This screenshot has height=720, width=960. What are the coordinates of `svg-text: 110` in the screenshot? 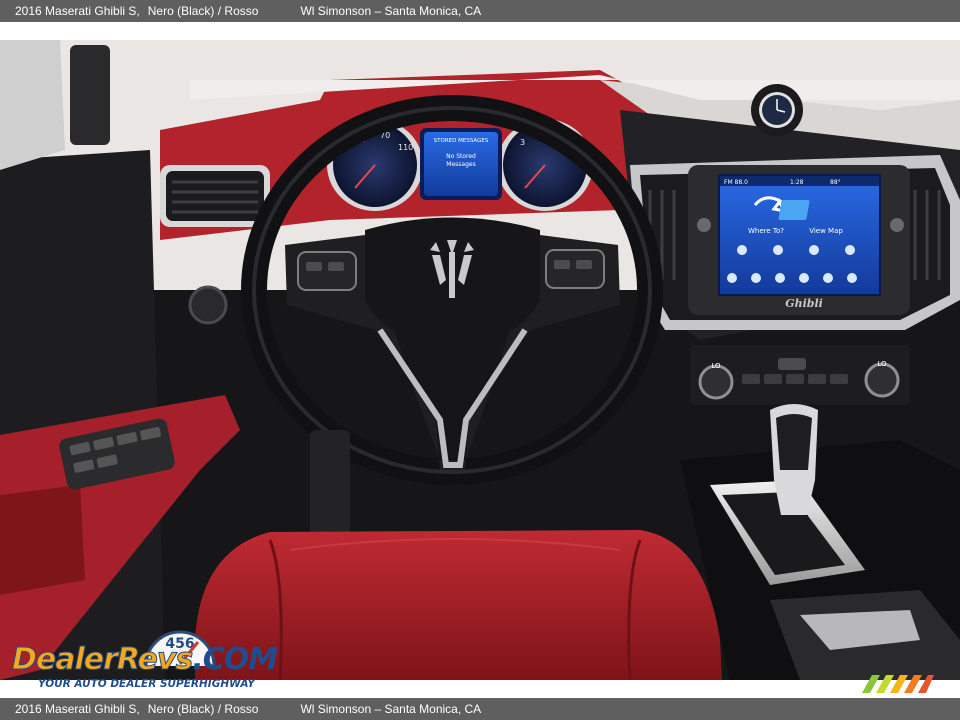 It's located at (405, 147).